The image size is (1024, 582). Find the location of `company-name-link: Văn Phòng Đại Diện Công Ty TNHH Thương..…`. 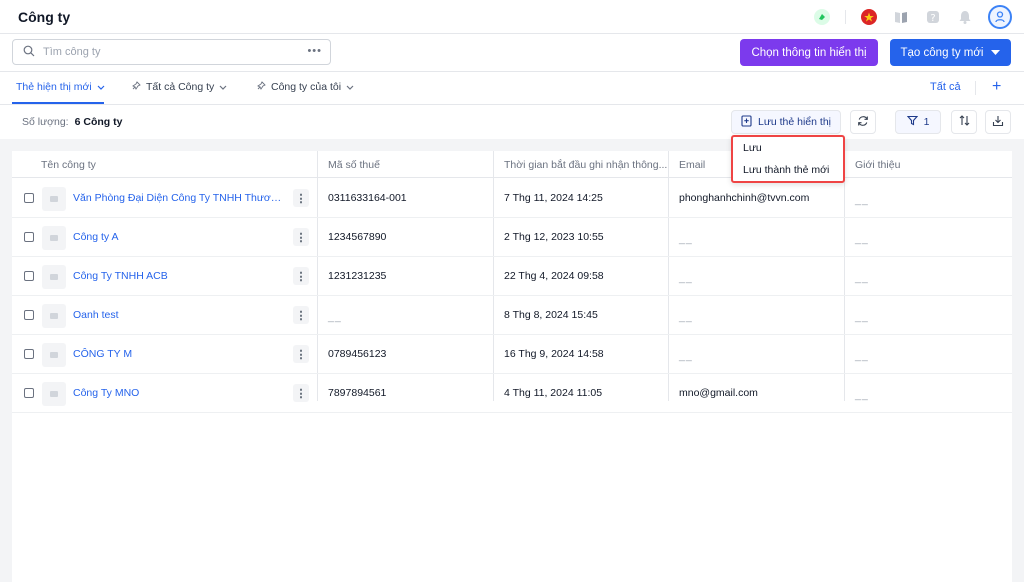

company-name-link: Văn Phòng Đại Diện Công Ty TNHH Thương..… is located at coordinates (178, 198).